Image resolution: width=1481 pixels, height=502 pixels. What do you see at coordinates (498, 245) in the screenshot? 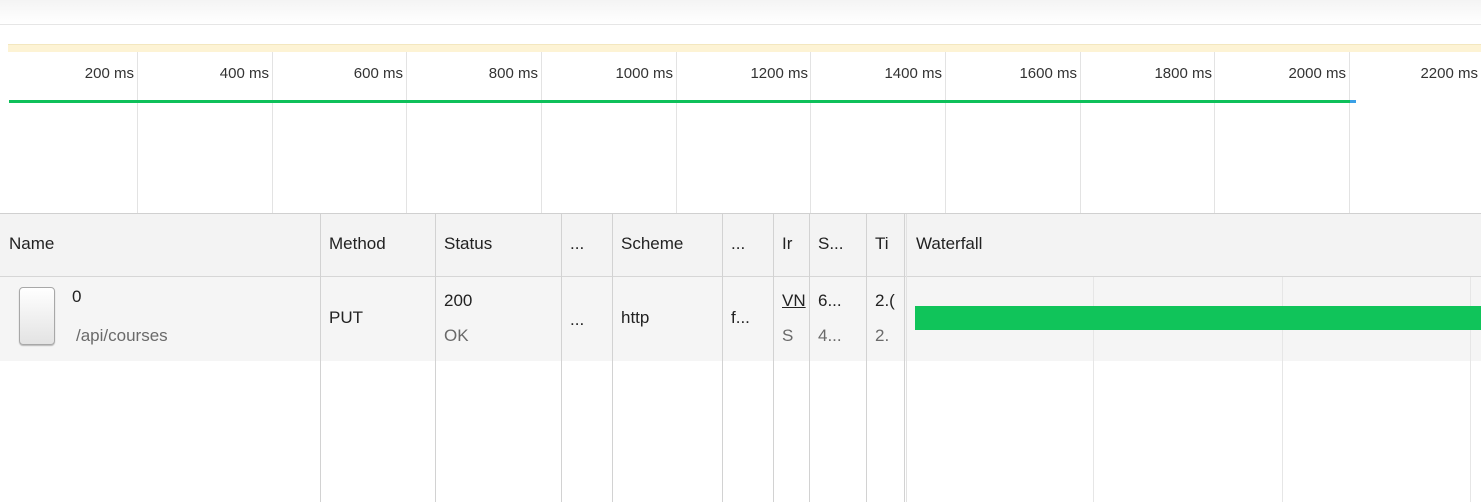
I see `column-header-status: Status` at bounding box center [498, 245].